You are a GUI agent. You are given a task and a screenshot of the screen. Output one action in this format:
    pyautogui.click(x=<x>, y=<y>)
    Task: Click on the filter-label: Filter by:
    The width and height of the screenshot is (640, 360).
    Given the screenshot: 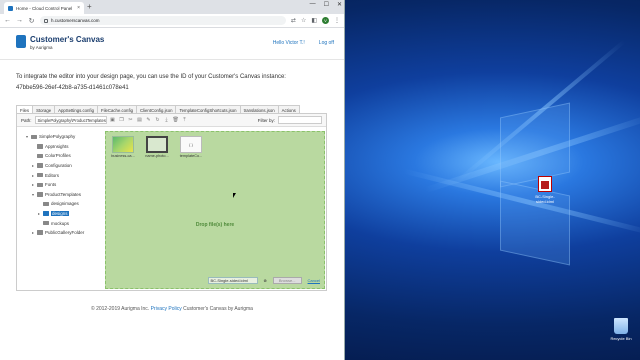 What is the action you would take?
    pyautogui.click(x=266, y=120)
    